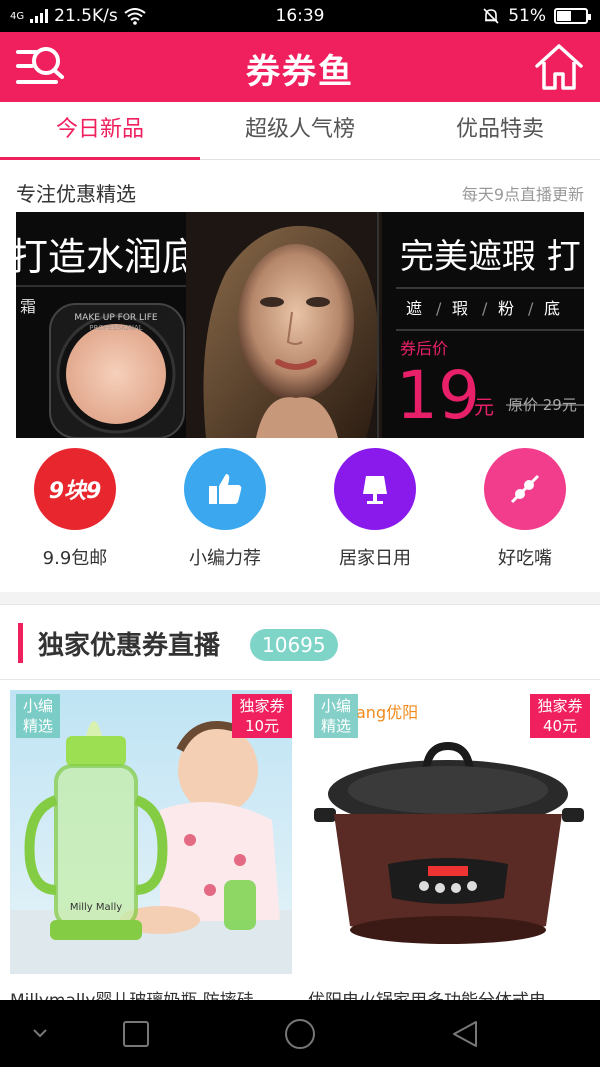 This screenshot has width=600, height=1067. What do you see at coordinates (466, 1034) in the screenshot?
I see `back-icon` at bounding box center [466, 1034].